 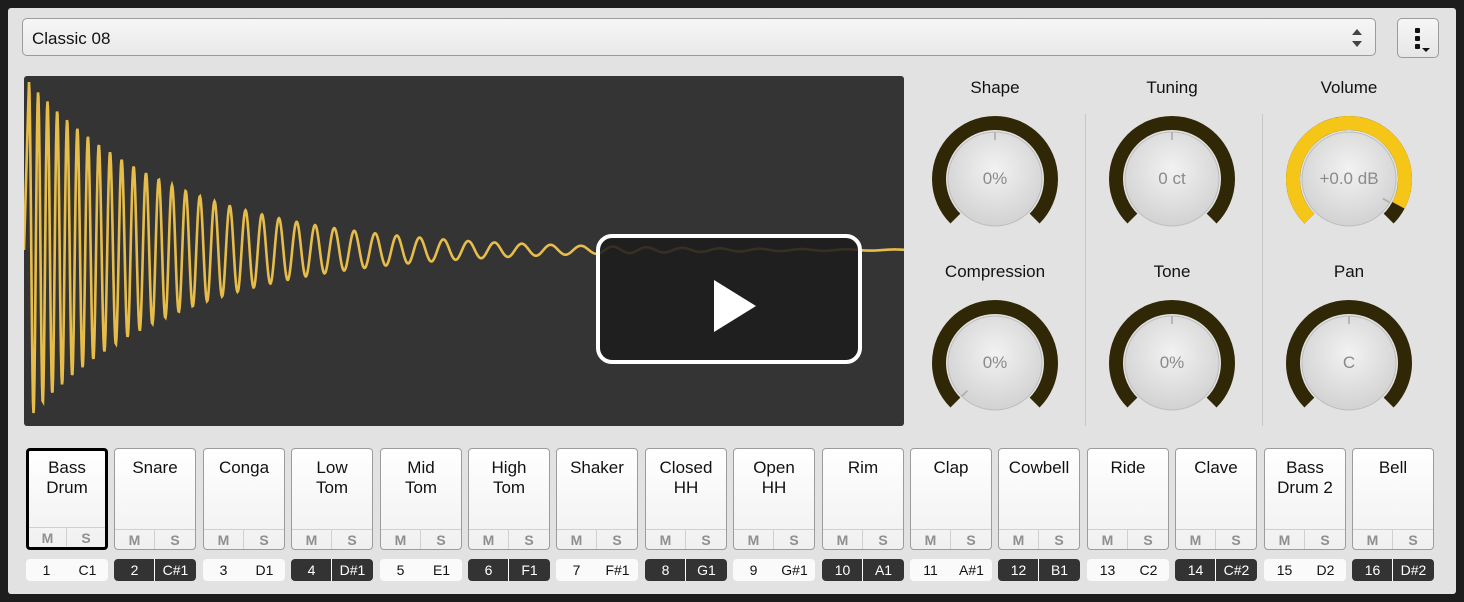 What do you see at coordinates (1393, 499) in the screenshot?
I see `drum-pad: Bell M S` at bounding box center [1393, 499].